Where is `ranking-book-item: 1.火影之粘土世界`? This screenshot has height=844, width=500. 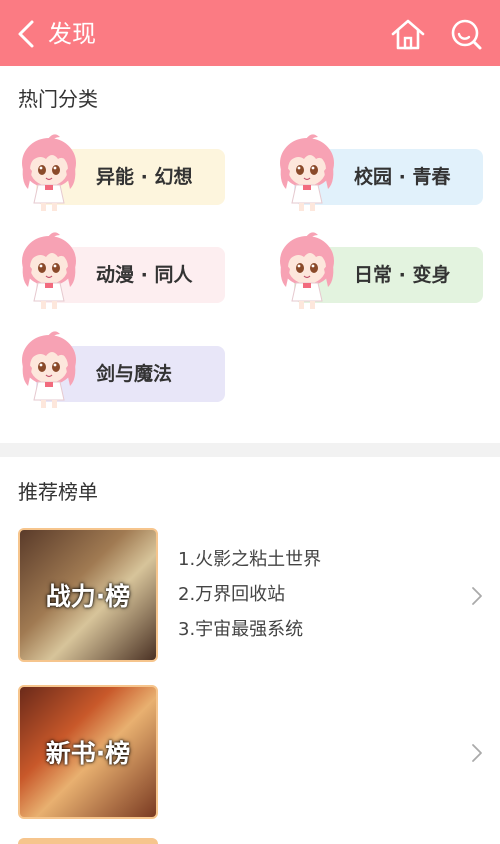 ranking-book-item: 1.火影之粘土世界 is located at coordinates (249, 559).